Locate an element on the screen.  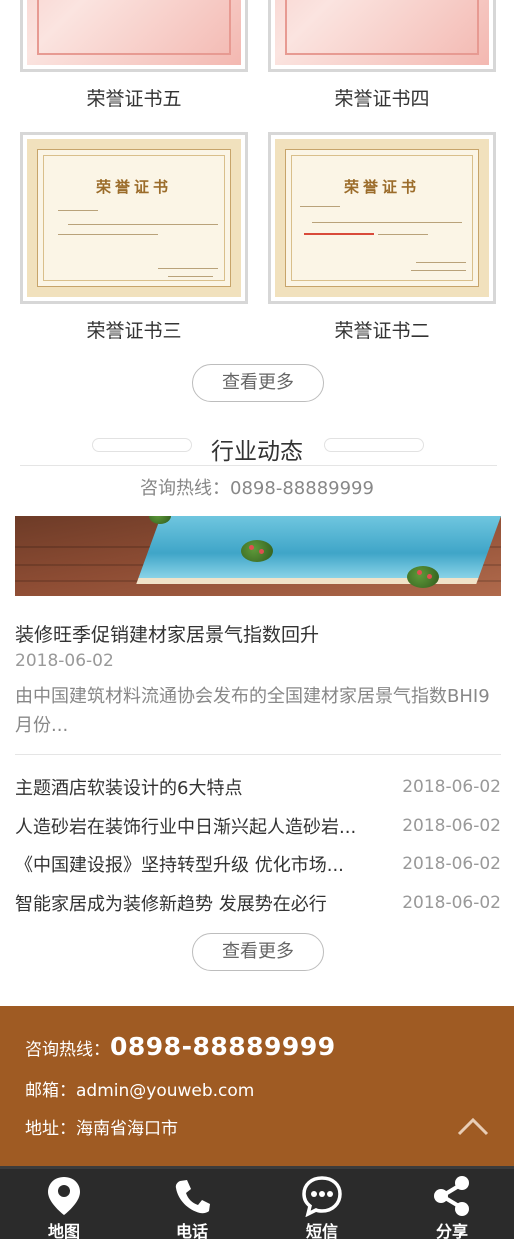
footer-hotline-number: 0898-88889999 is located at coordinates (223, 1046).